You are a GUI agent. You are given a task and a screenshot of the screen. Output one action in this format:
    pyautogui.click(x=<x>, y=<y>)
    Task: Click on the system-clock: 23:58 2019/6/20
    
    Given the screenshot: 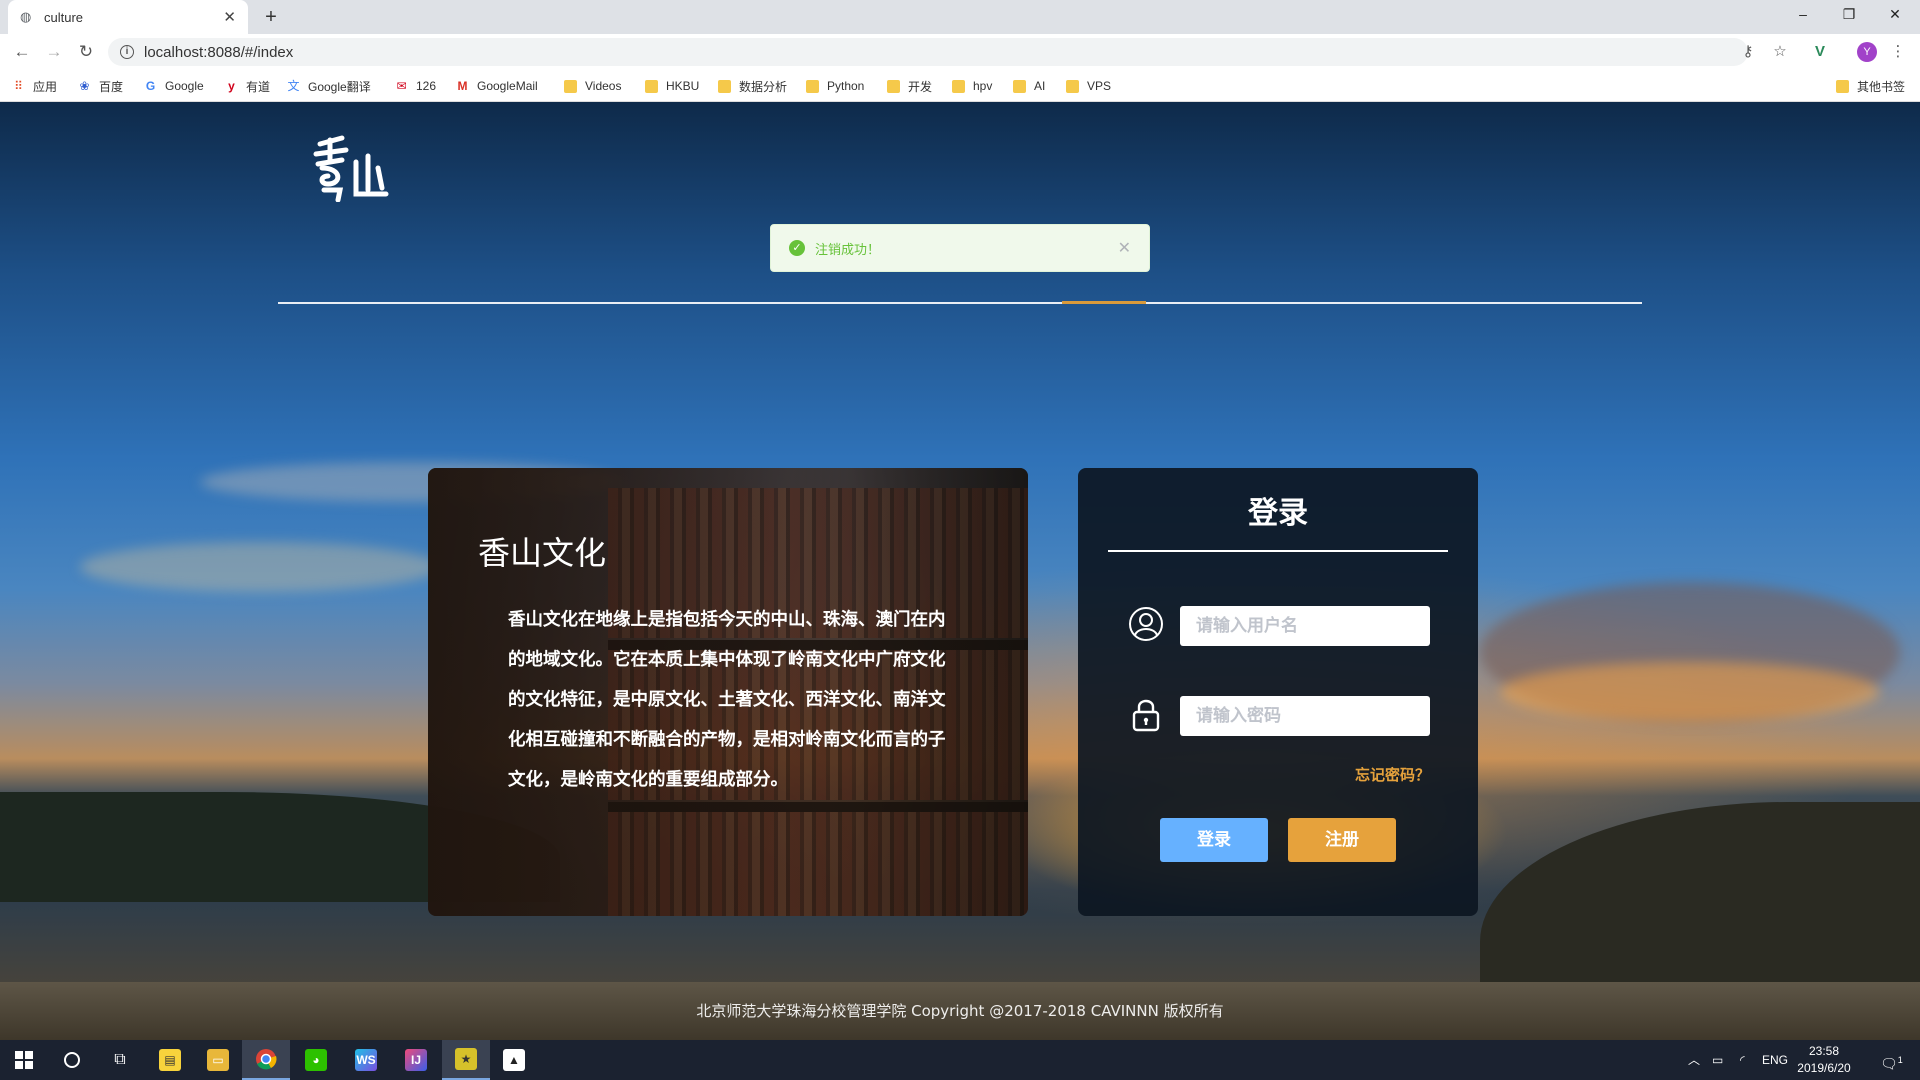 What is the action you would take?
    pyautogui.click(x=1824, y=1060)
    